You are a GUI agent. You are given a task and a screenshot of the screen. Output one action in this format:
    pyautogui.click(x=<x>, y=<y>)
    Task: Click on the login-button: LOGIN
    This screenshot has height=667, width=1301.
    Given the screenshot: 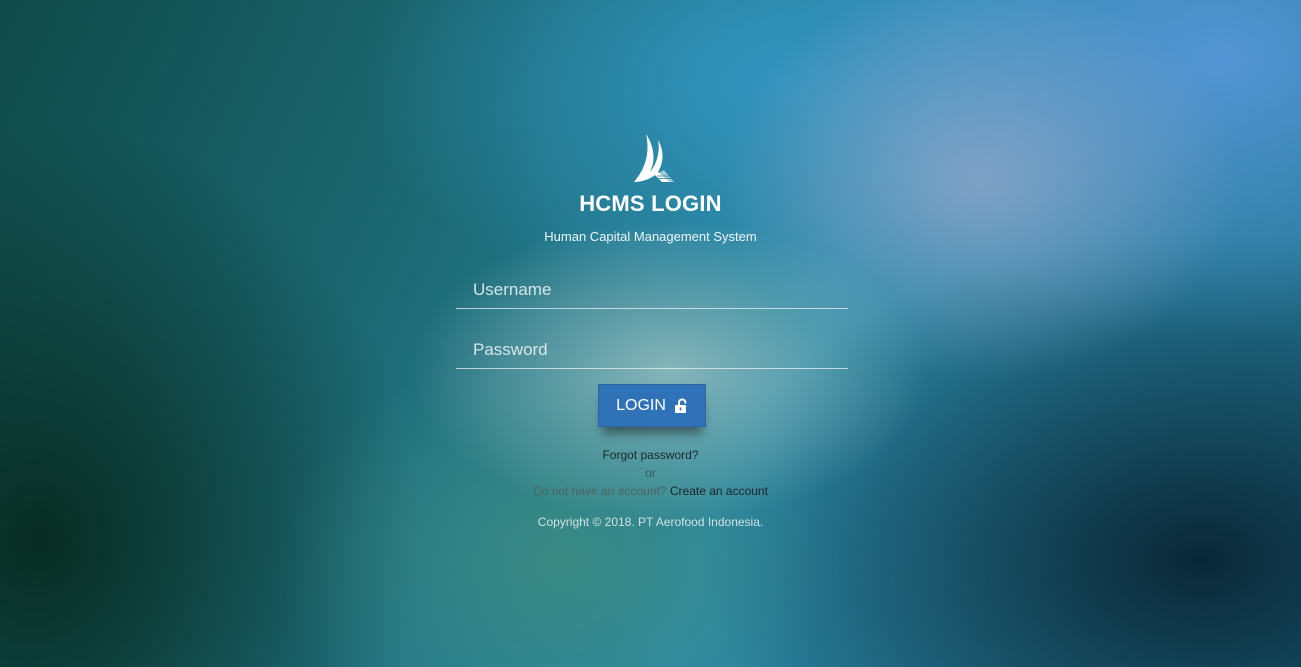 What is the action you would take?
    pyautogui.click(x=652, y=405)
    